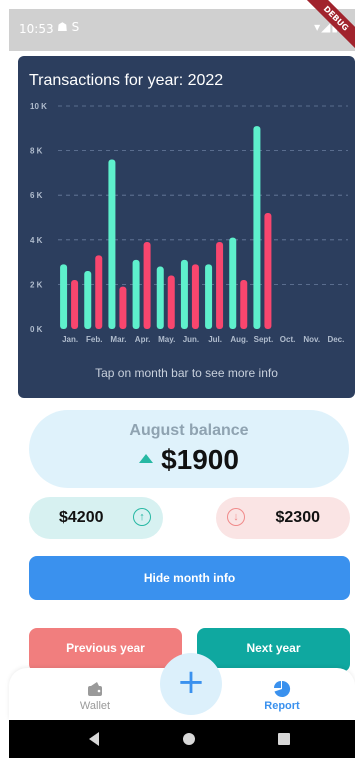 Image resolution: width=355 pixels, height=758 pixels. I want to click on tab-report: Report, so click(282, 696).